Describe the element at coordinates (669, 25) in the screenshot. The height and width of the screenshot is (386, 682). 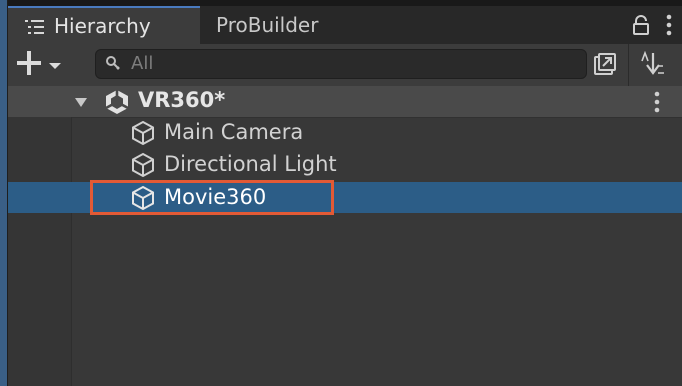
I see `kebab-menu-icon` at that location.